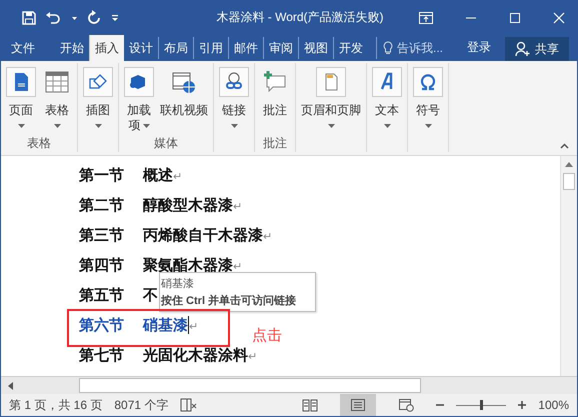 This screenshot has width=578, height=417. I want to click on comment-plus-icon, so click(275, 82).